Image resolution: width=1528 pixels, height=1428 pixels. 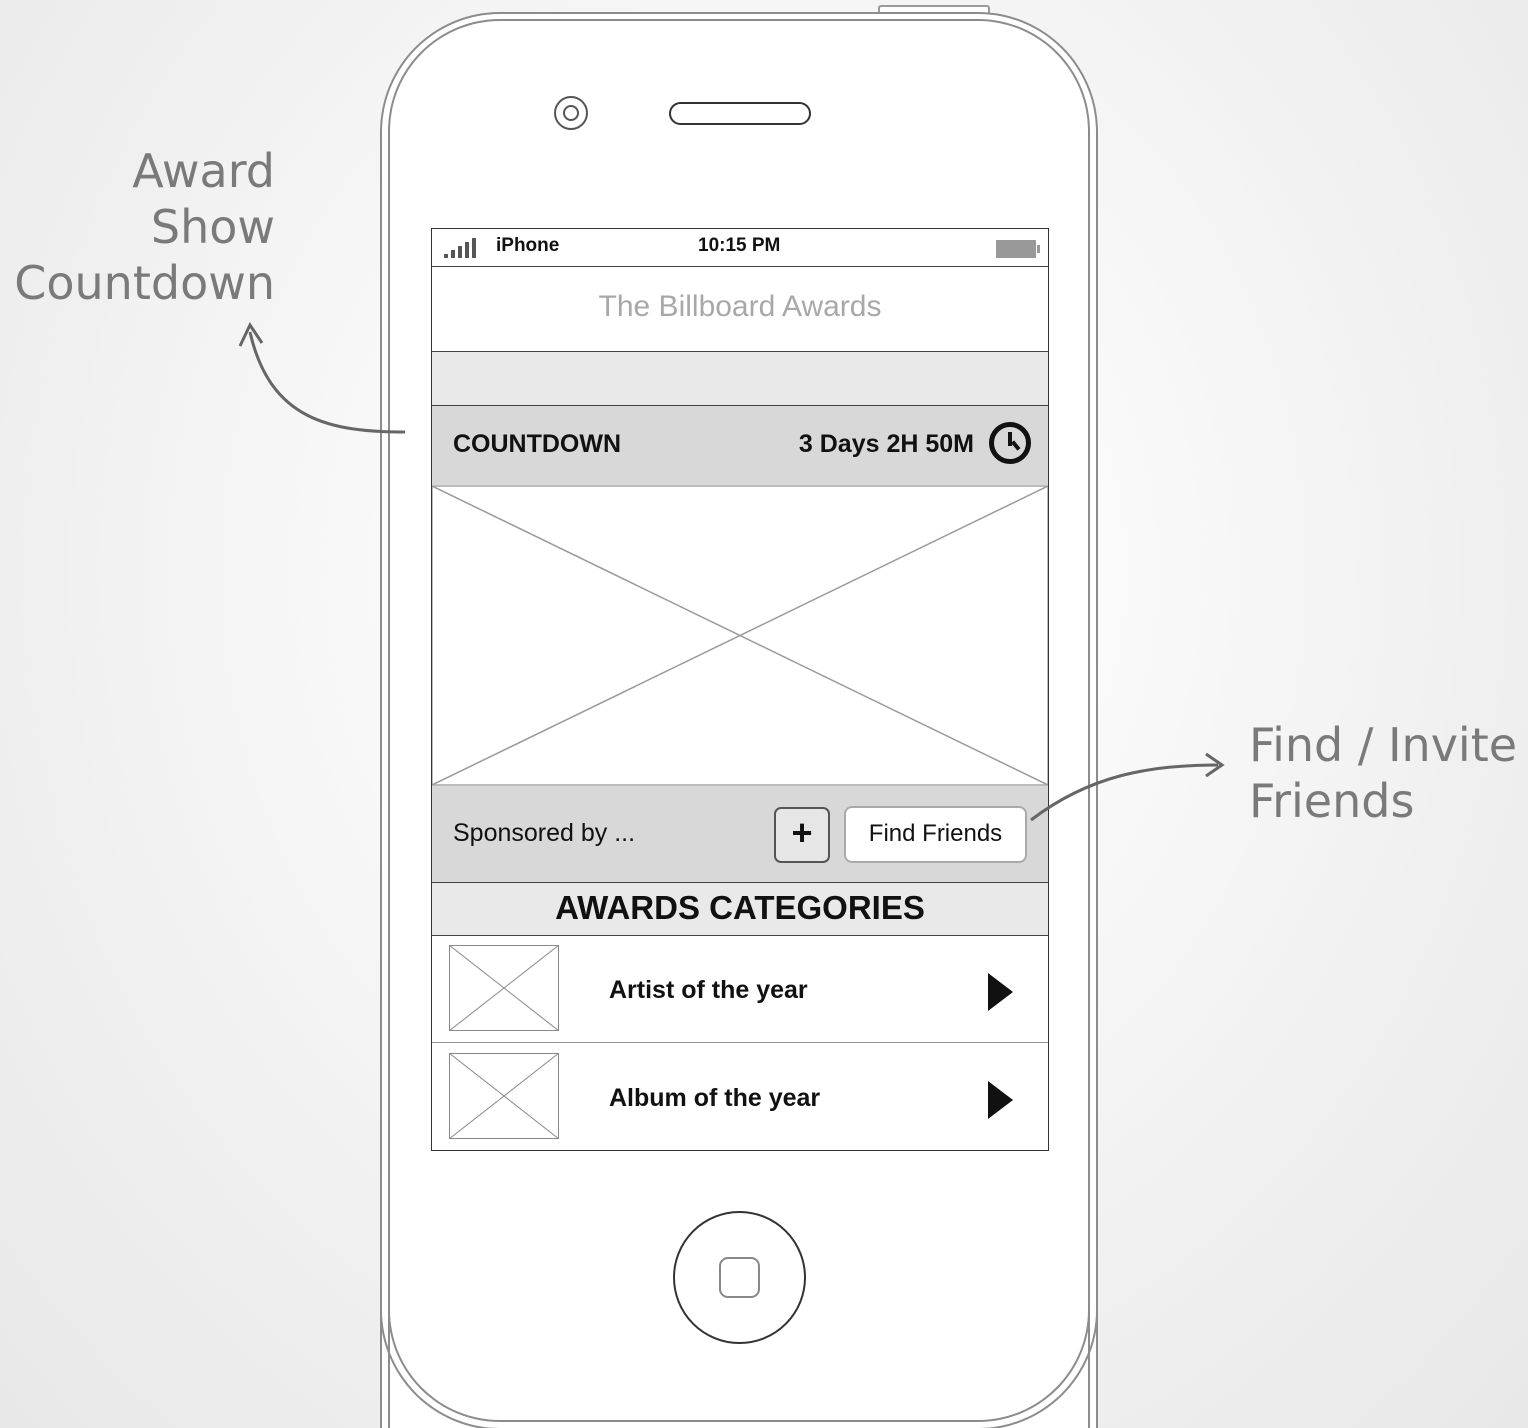 I want to click on annotation-arrow-right, so click(x=1124, y=792).